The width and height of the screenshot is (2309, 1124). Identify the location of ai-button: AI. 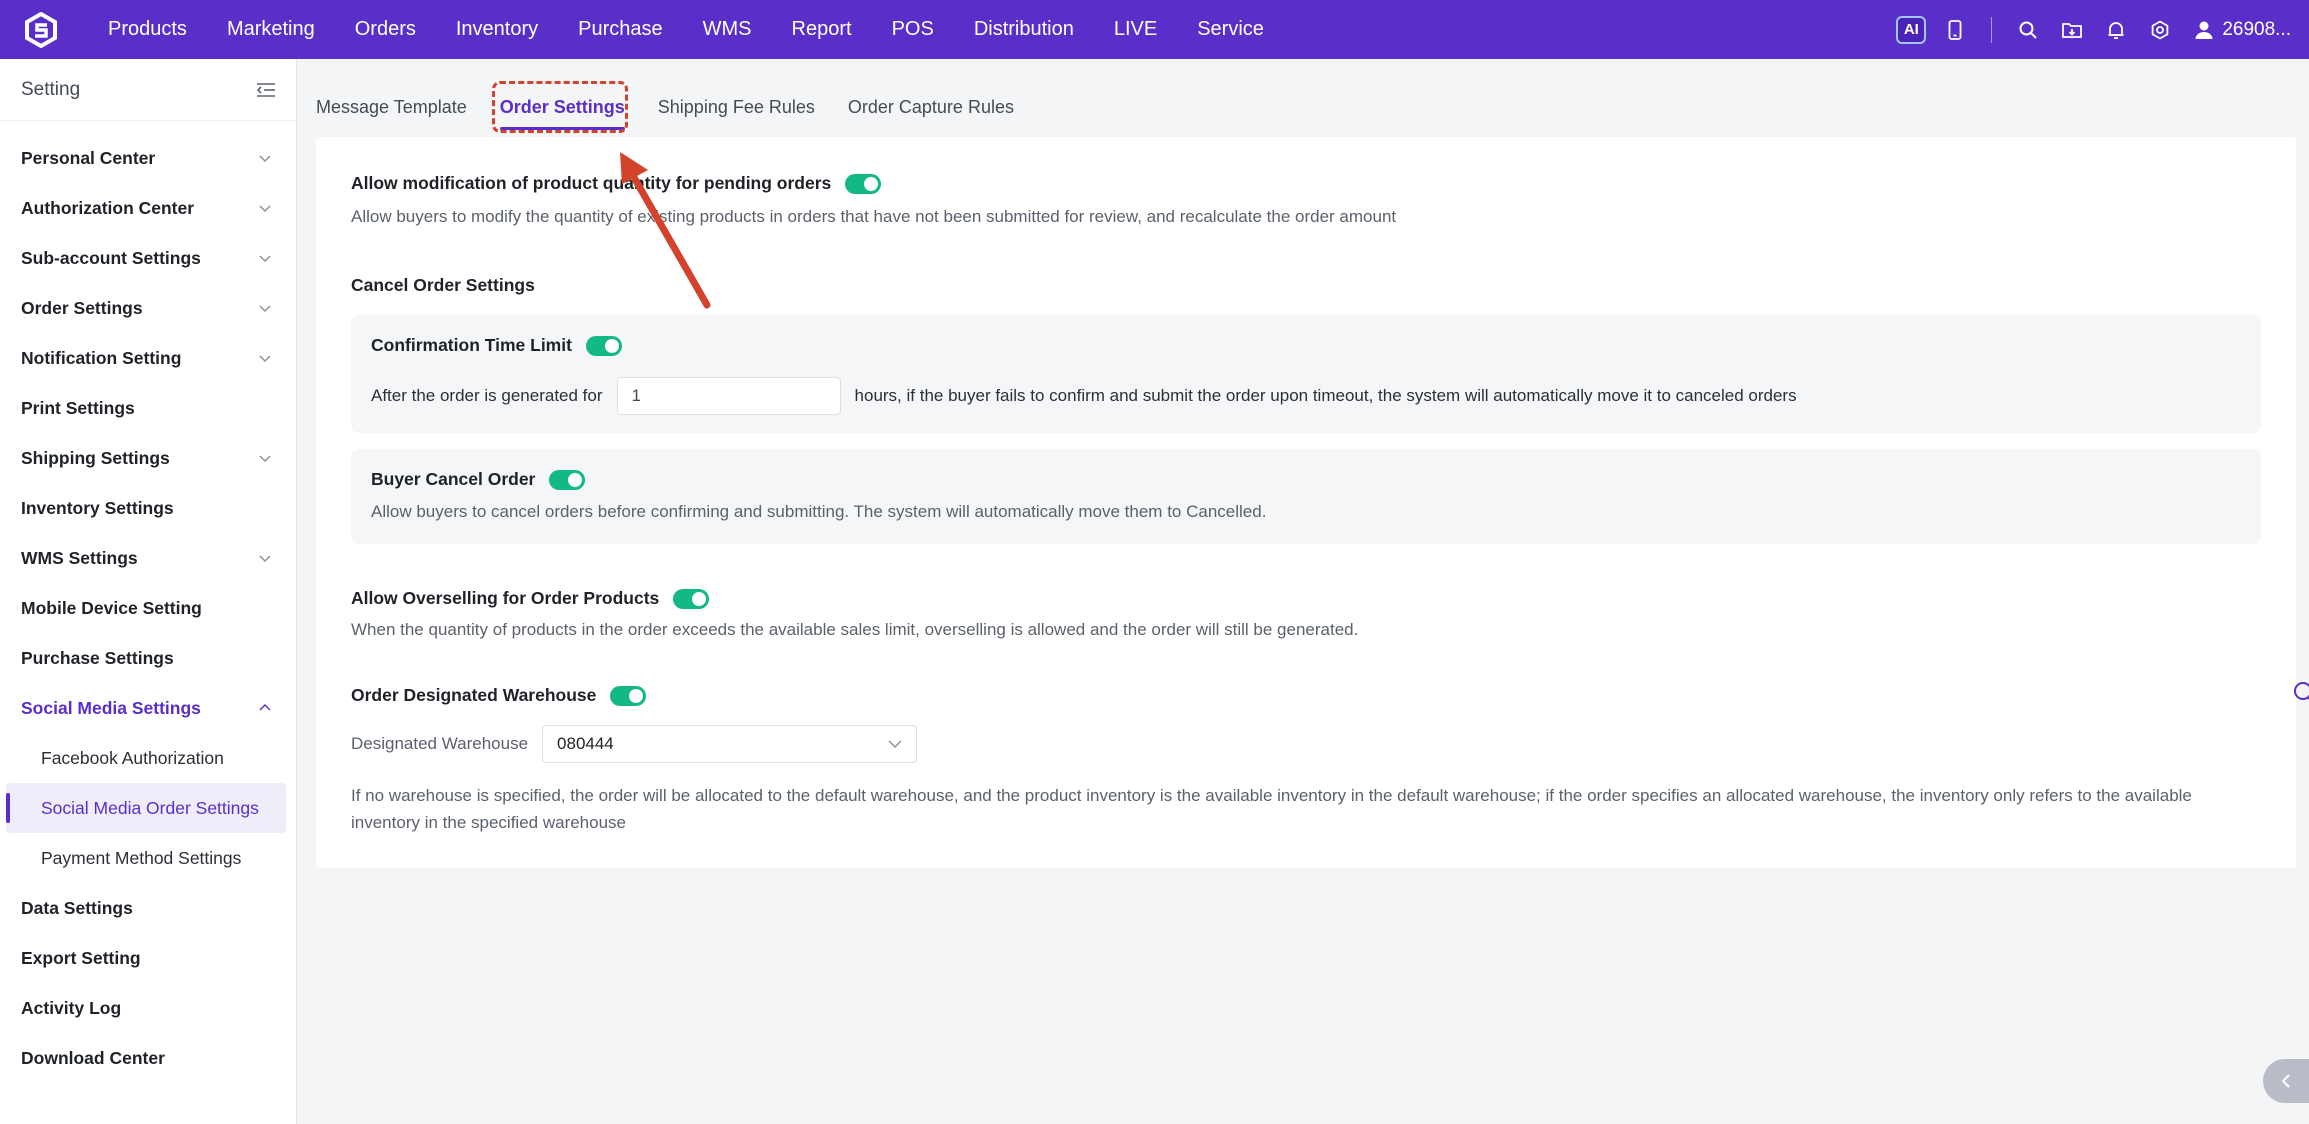
(1911, 29).